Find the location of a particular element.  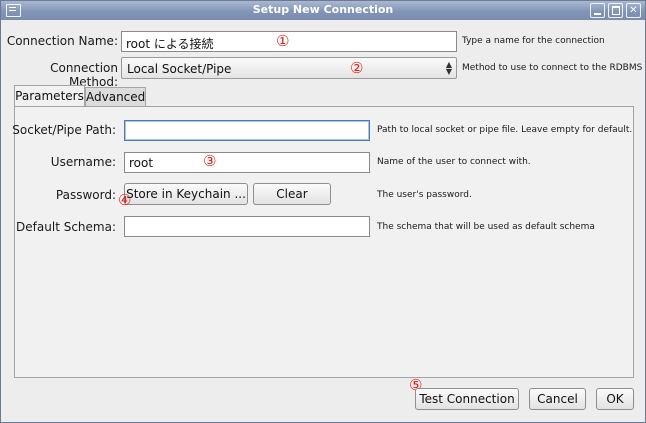

tab-parameters: Parameters is located at coordinates (49, 96).